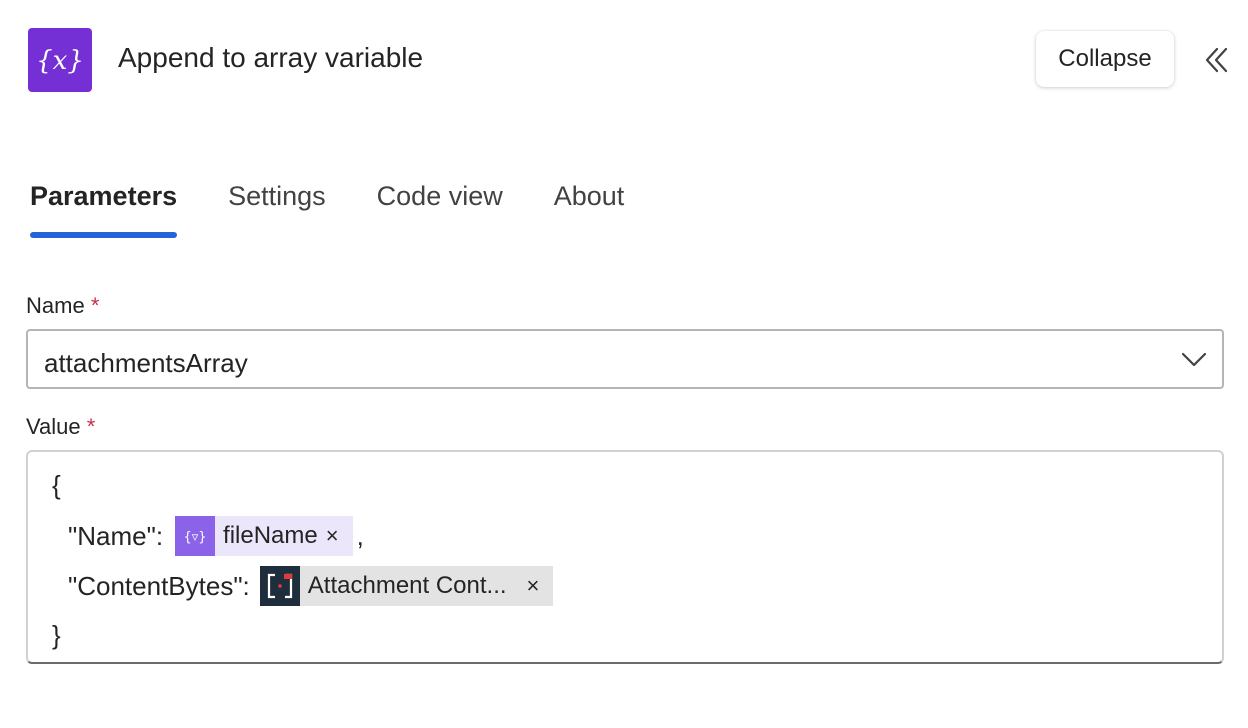 Image resolution: width=1248 pixels, height=728 pixels. Describe the element at coordinates (1194, 361) in the screenshot. I see `chevron-down-icon` at that location.